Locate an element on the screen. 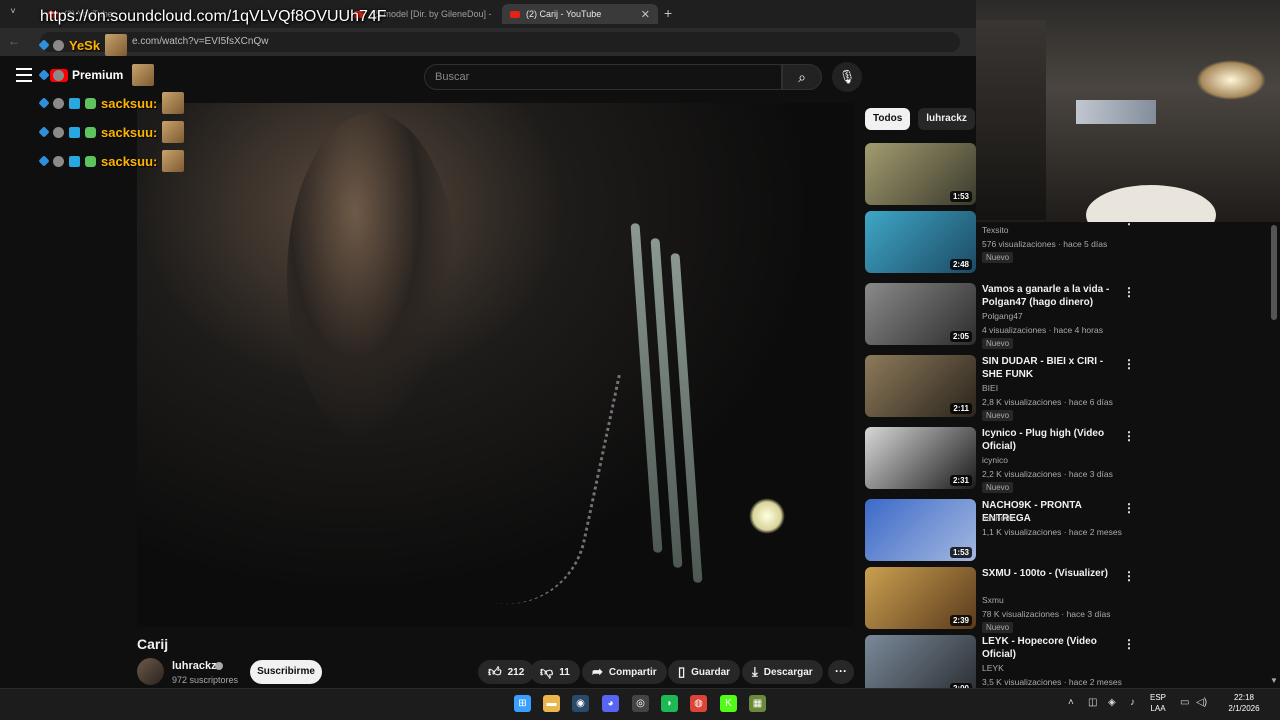 This screenshot has height=720, width=1280. chat-username: YeSk is located at coordinates (85, 45).